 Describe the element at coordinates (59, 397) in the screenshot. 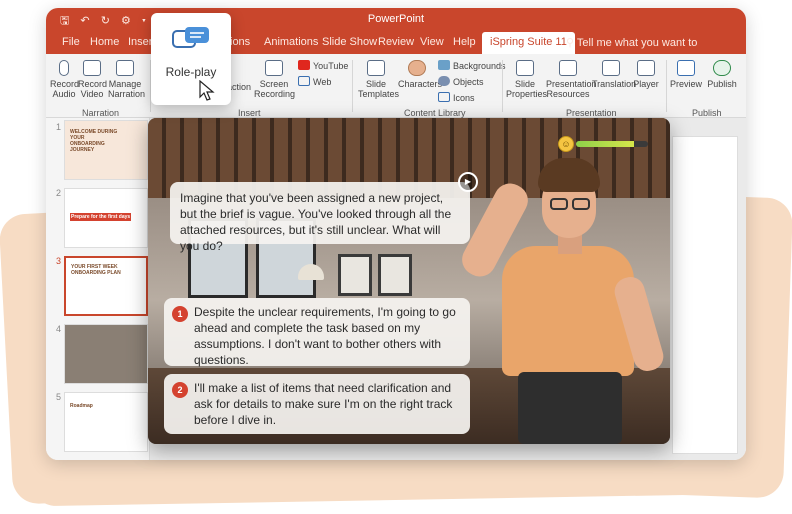

I see `thumbnail-number: 5` at that location.